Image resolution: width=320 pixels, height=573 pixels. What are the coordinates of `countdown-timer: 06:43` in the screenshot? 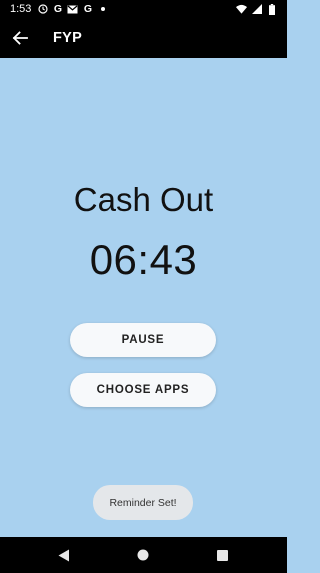 It's located at (143, 259).